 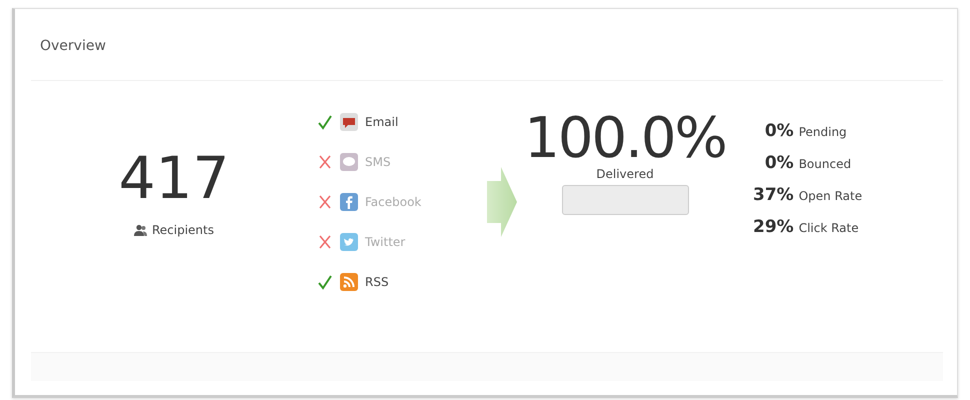 I want to click on people-icon, so click(x=140, y=230).